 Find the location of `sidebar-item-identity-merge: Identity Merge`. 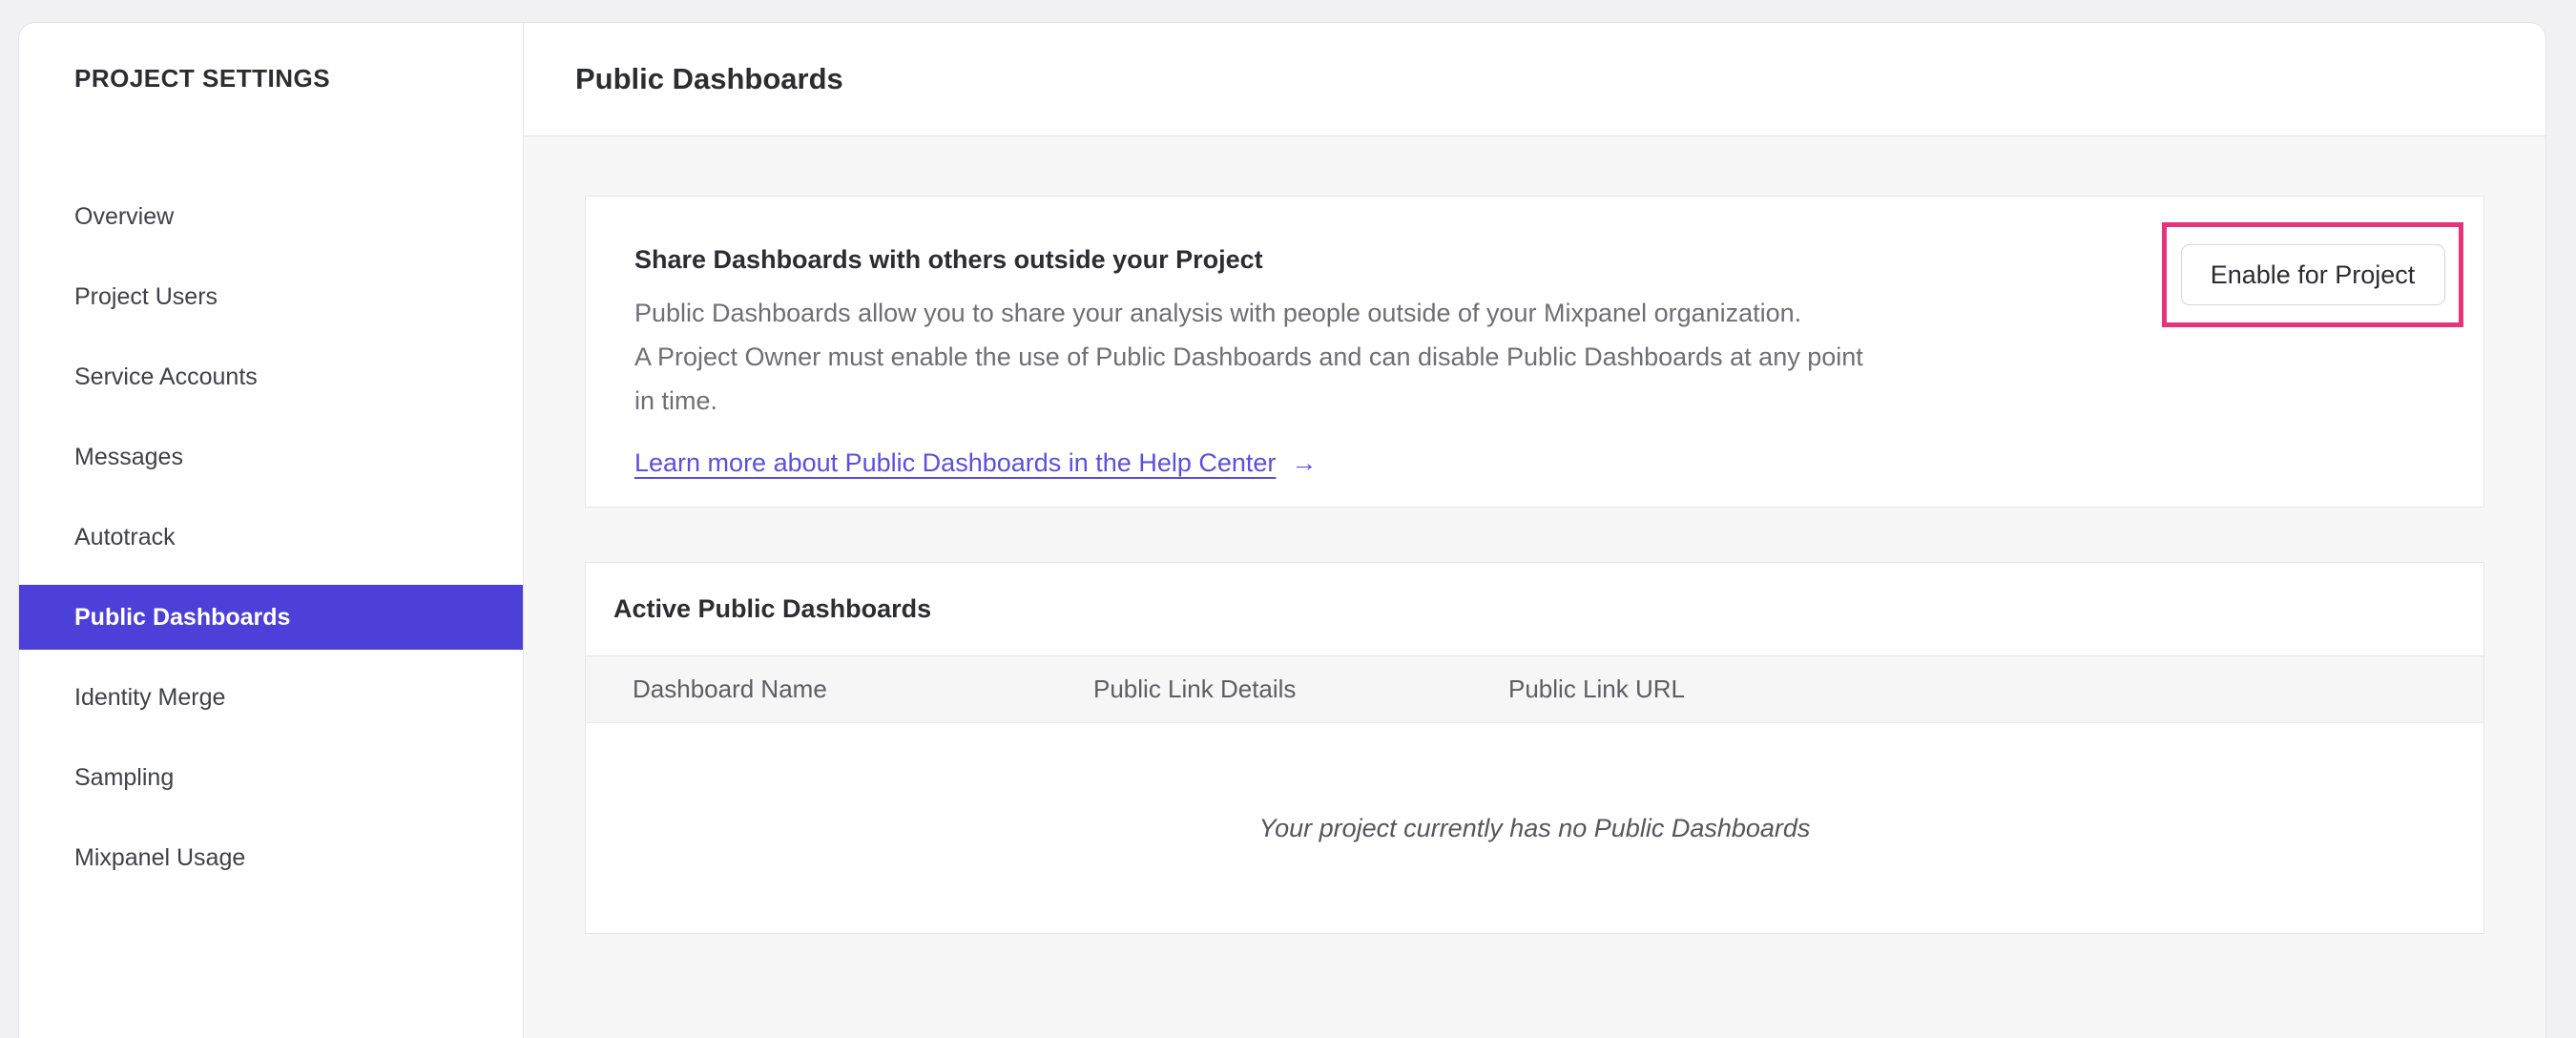

sidebar-item-identity-merge: Identity Merge is located at coordinates (271, 697).